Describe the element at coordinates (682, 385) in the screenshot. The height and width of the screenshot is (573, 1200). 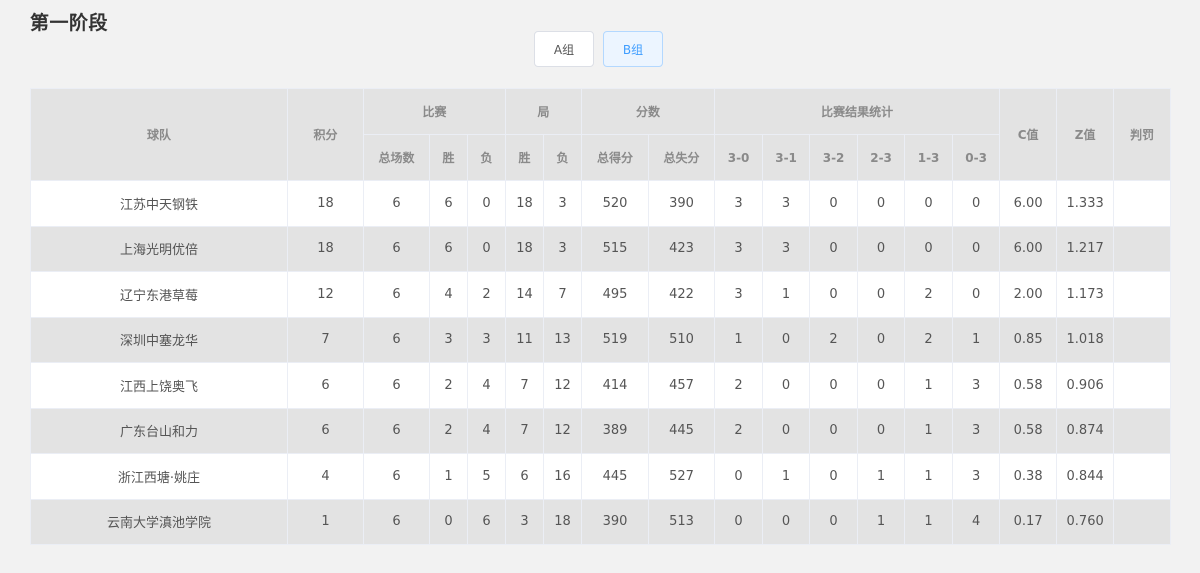
I see `points-against-cell: 457` at that location.